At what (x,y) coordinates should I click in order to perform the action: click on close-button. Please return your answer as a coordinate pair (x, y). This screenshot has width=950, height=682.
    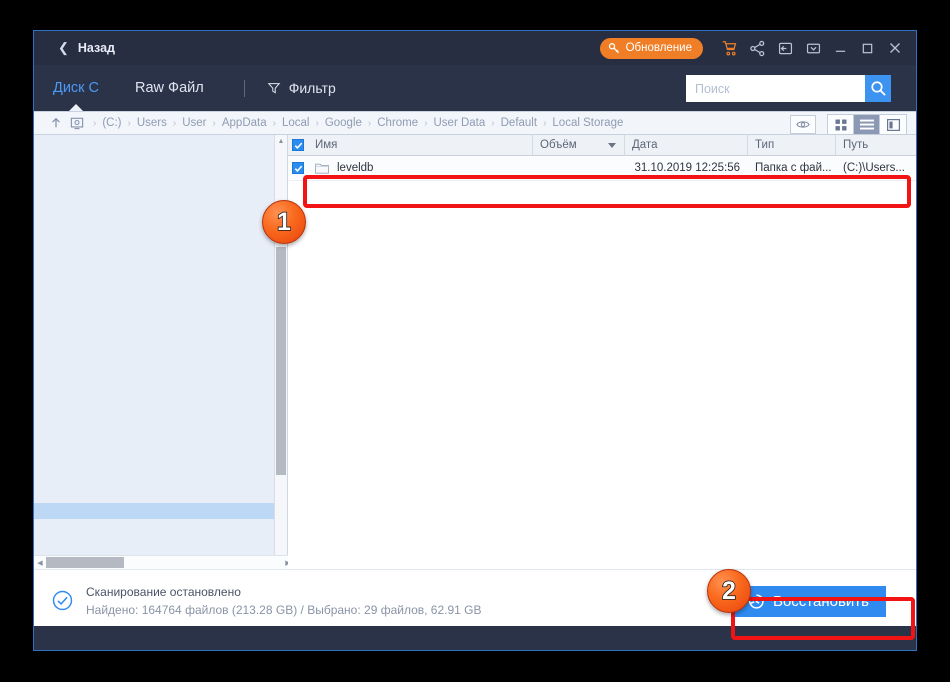
    Looking at the image, I should click on (894, 48).